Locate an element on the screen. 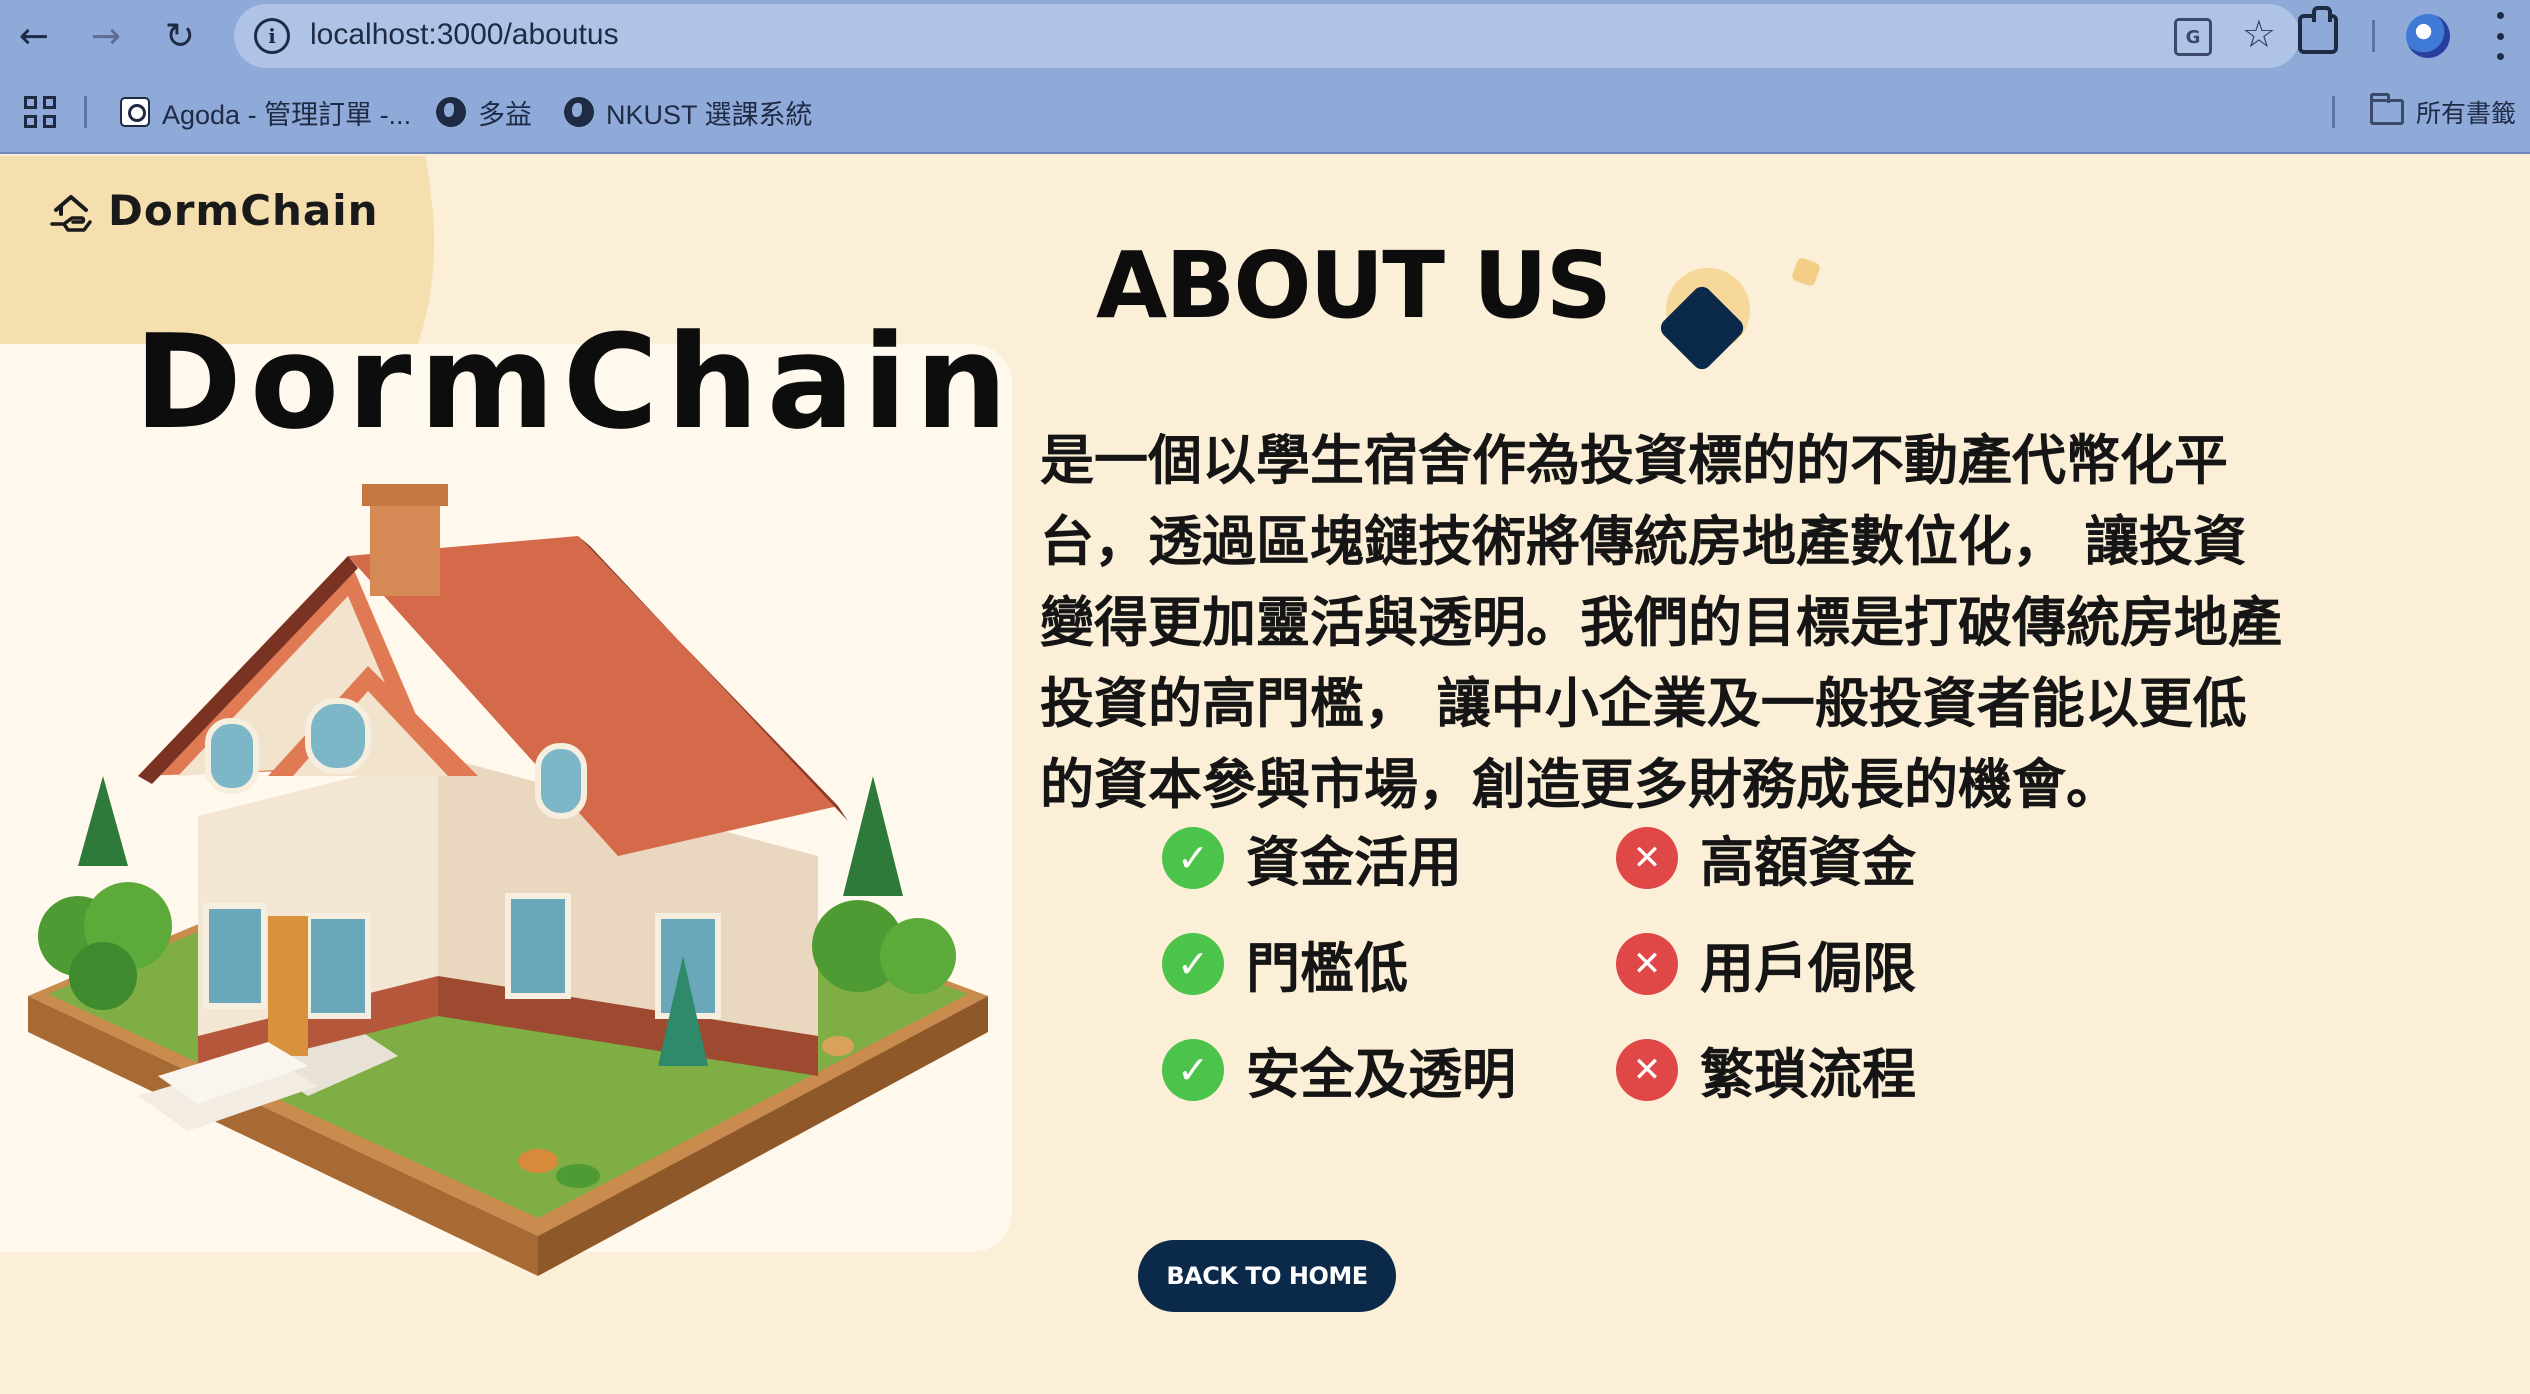  bookmark-toeic: 多益 is located at coordinates (484, 112).